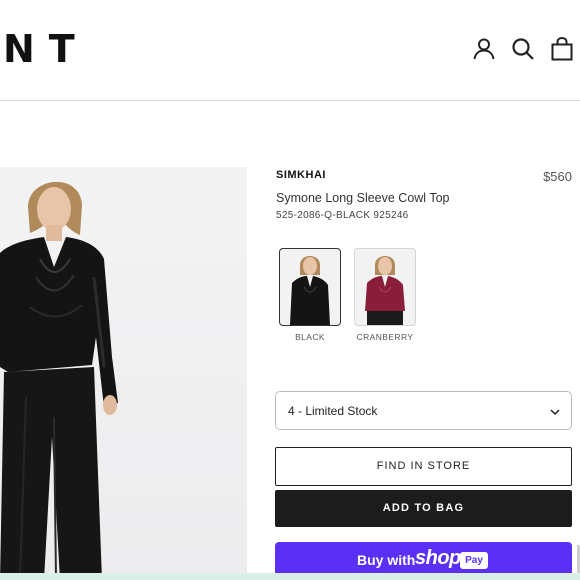  Describe the element at coordinates (290, 576) in the screenshot. I see `bottom-banner-strip` at that location.